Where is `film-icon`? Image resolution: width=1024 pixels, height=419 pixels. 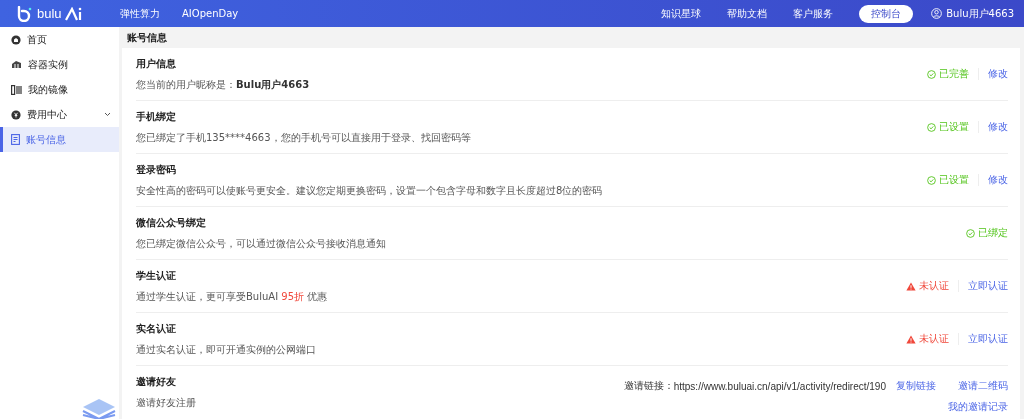
film-icon is located at coordinates (16, 89).